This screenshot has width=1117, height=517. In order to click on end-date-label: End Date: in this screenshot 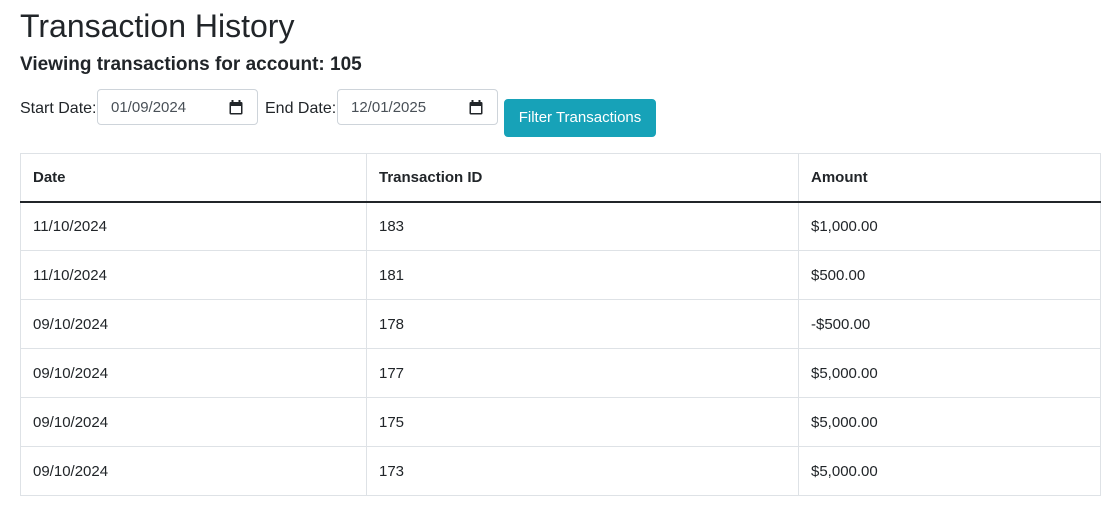, I will do `click(301, 108)`.